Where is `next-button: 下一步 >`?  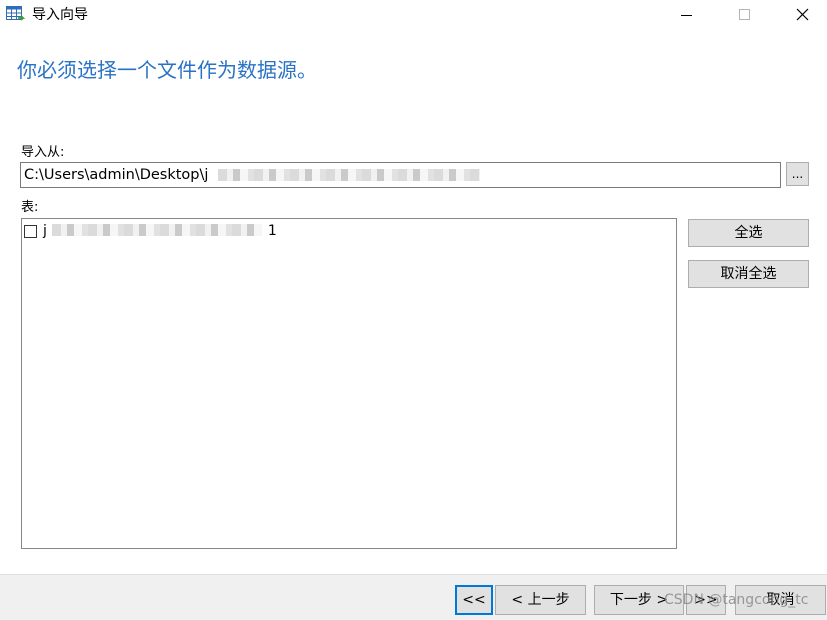 next-button: 下一步 > is located at coordinates (639, 600).